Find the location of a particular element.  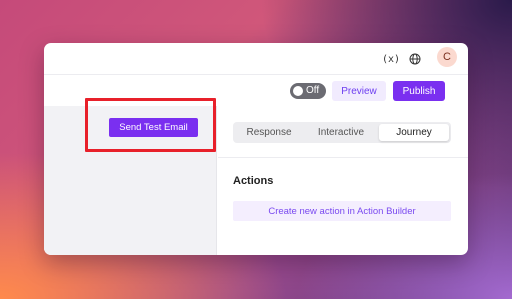

preview-button: Preview is located at coordinates (359, 91).